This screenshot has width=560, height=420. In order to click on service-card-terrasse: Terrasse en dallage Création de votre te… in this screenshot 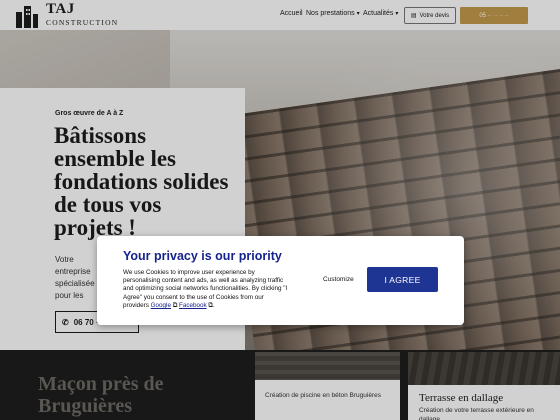, I will do `click(484, 386)`.